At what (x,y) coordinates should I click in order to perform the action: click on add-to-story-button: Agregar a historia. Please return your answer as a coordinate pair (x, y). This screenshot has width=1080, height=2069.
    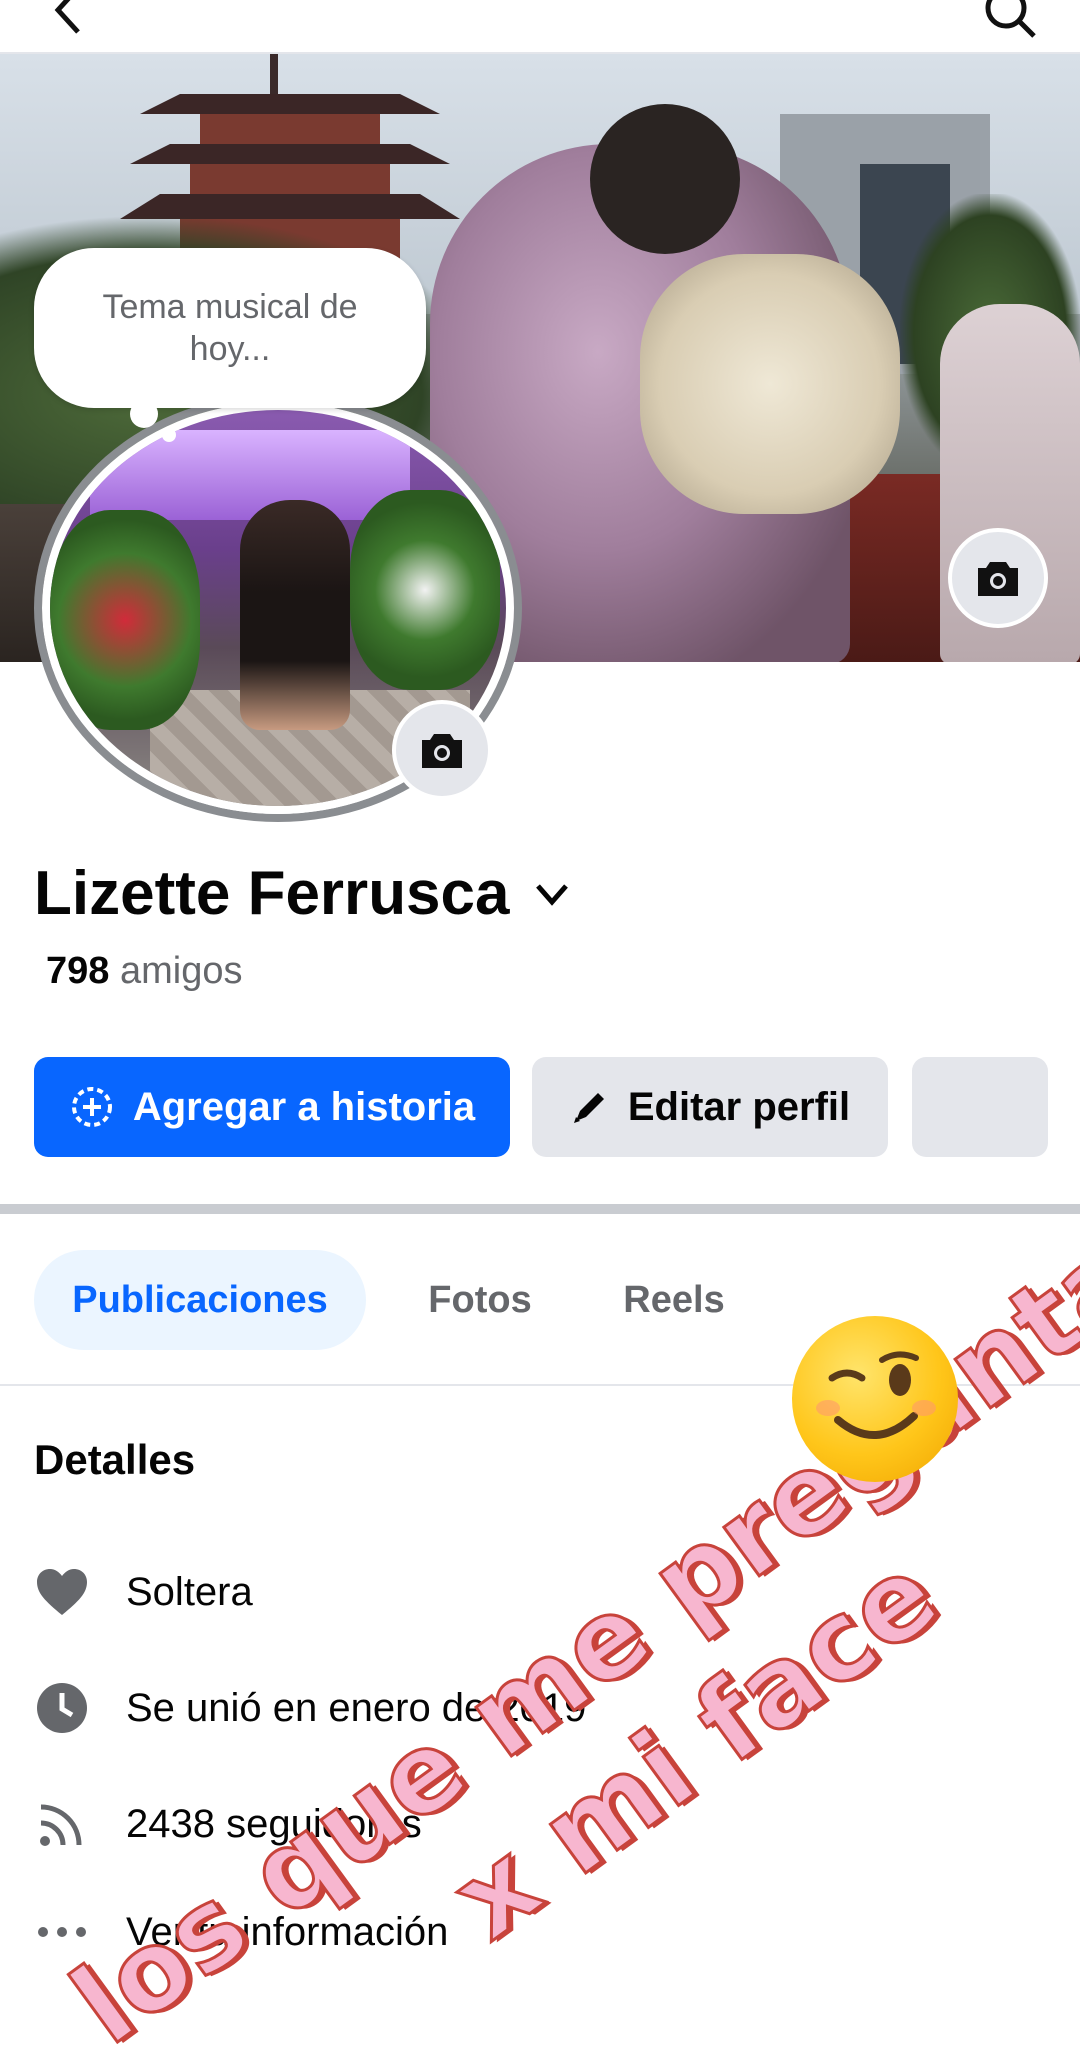
    Looking at the image, I should click on (272, 1107).